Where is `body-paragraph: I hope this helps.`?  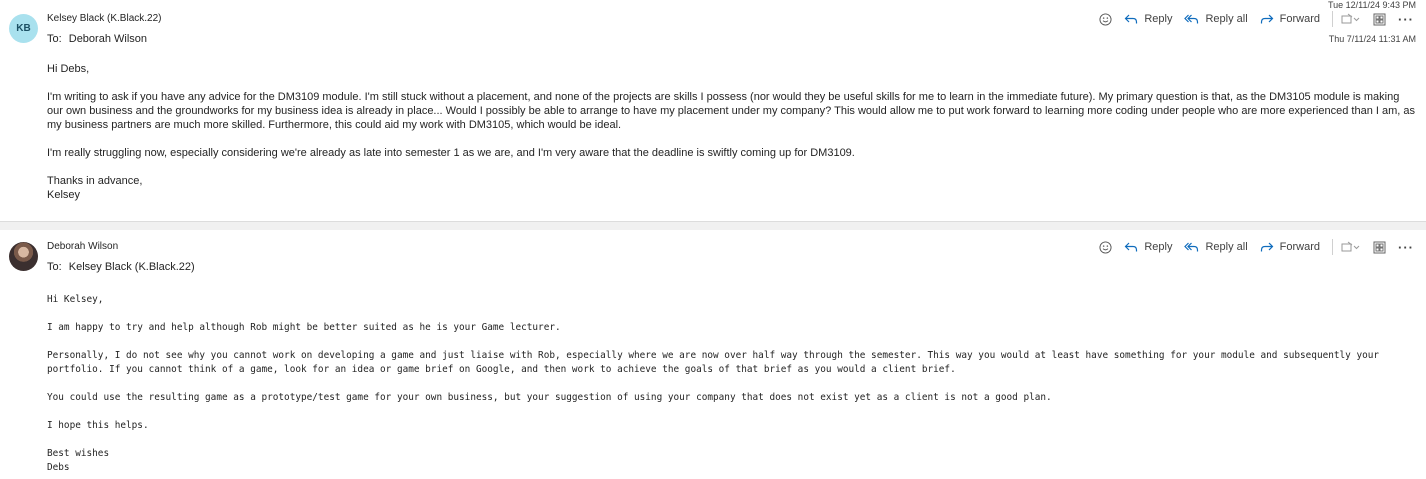 body-paragraph: I hope this helps. is located at coordinates (98, 425).